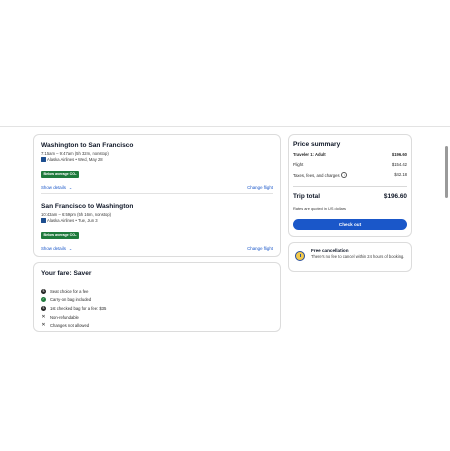 The height and width of the screenshot is (451, 450). Describe the element at coordinates (70, 326) in the screenshot. I see `fare-feature-text: Changes not allowed` at that location.